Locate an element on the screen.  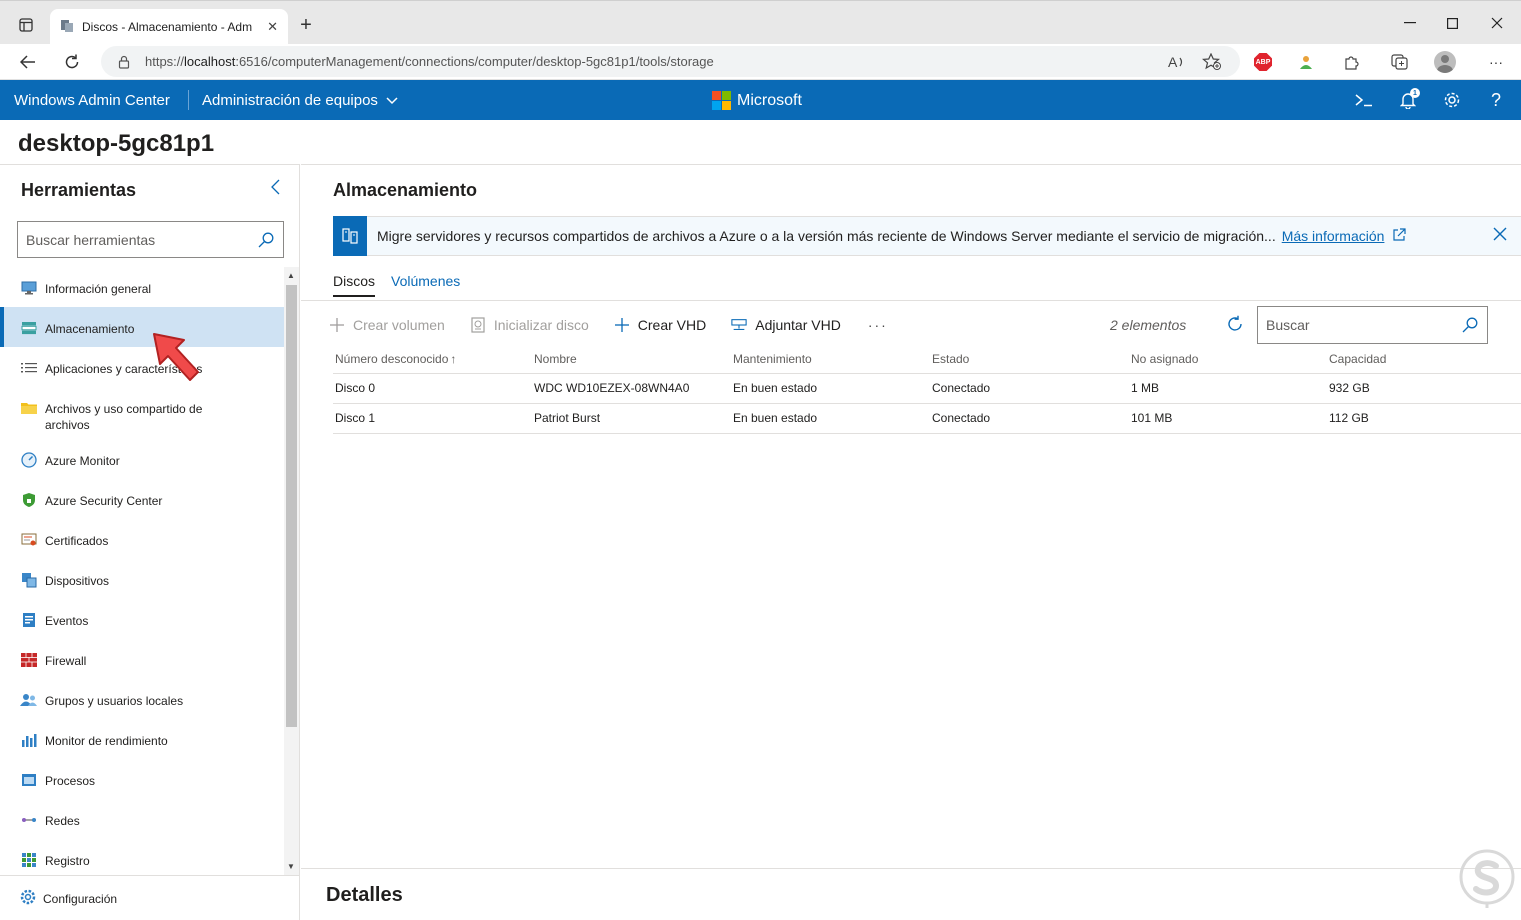
sidebar-item-azure-security: Azure Security Center is located at coordinates (142, 499).